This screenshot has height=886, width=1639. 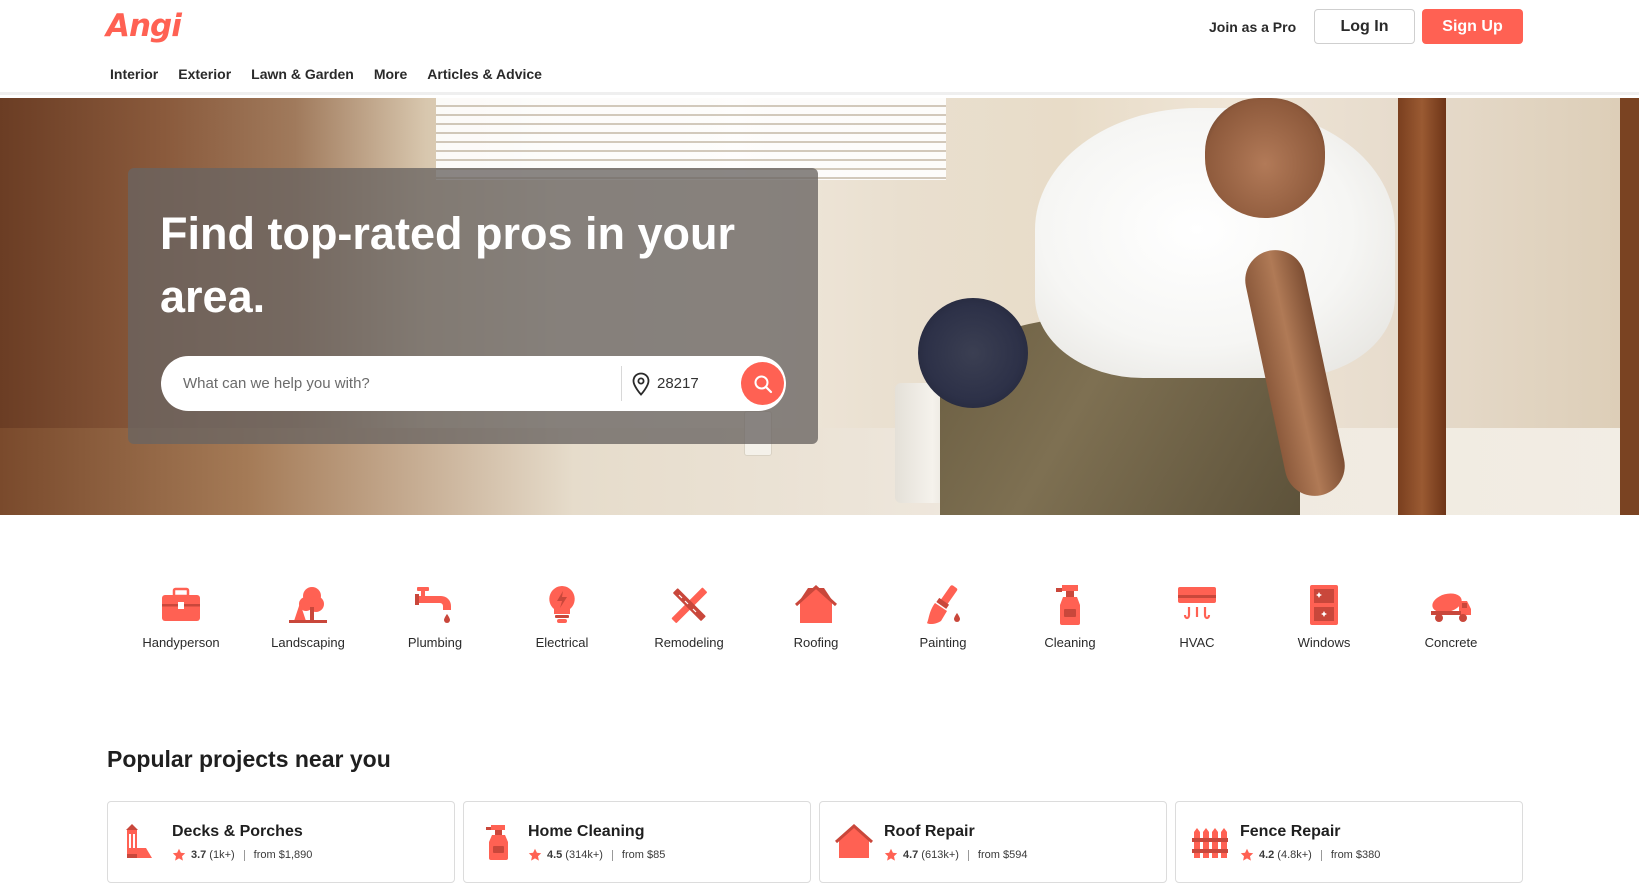 I want to click on hero-title: Find top-rated pros in your area., so click(x=447, y=265).